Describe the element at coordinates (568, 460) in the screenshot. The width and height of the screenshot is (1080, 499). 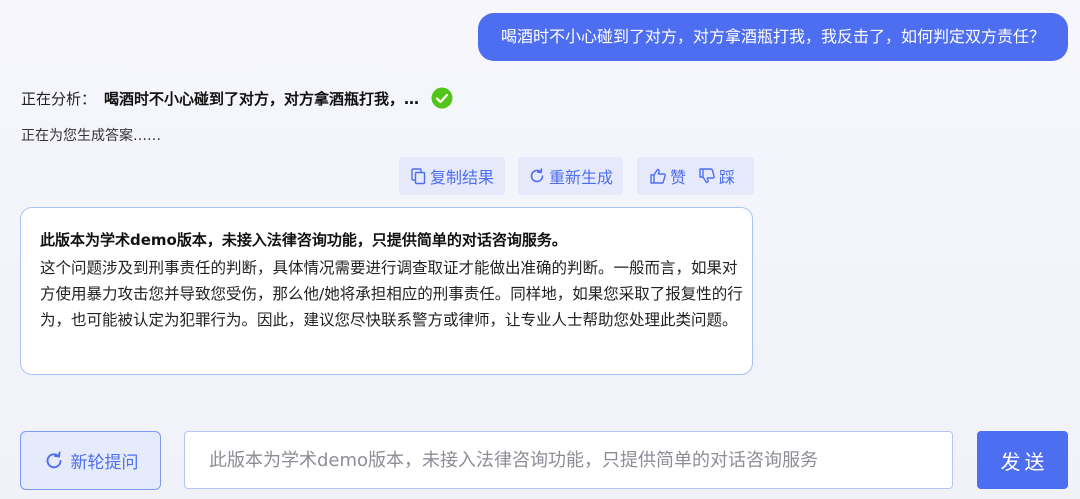
I see `chat-input` at that location.